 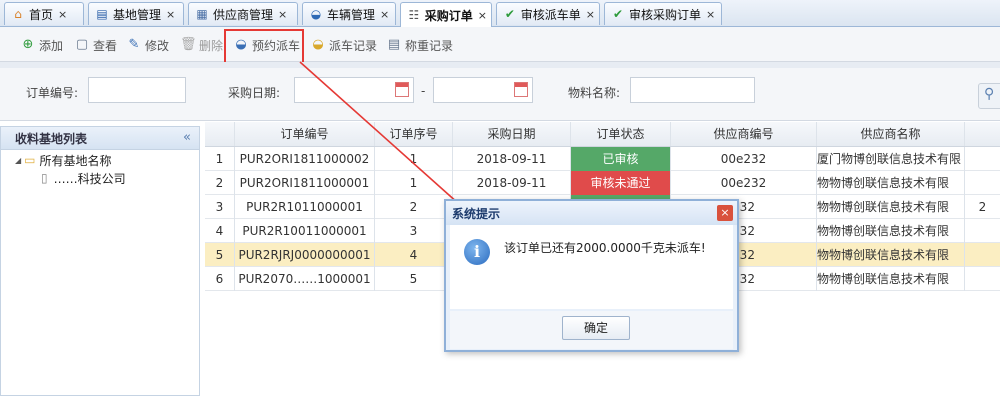 I want to click on tab-review-purchase-order: ✔ 审核采购订单 ×, so click(x=663, y=13).